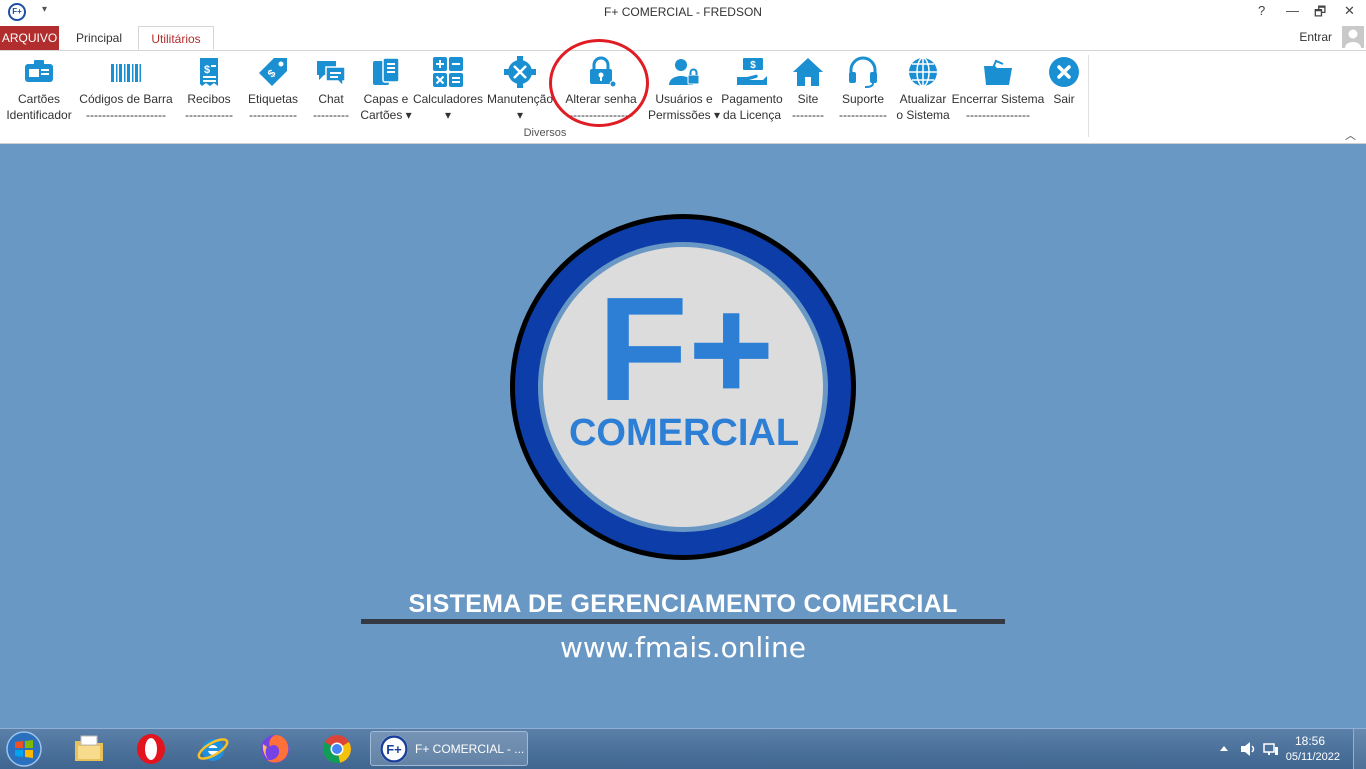  I want to click on pagamento-da-licenca-button: $ Pagamento da Licença, so click(752, 91).